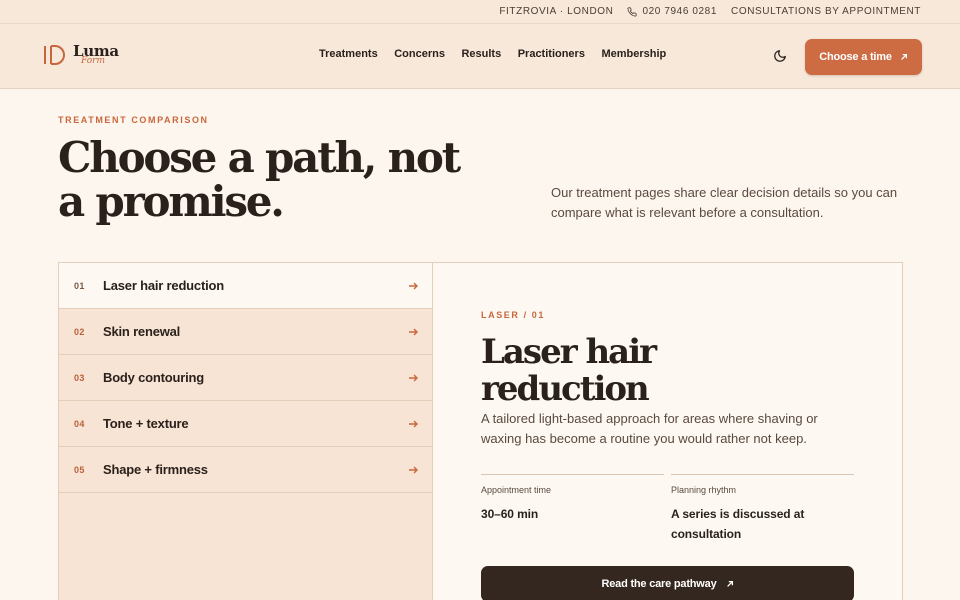  What do you see at coordinates (738, 524) in the screenshot?
I see `meta-value: A series is discussed at consultation` at bounding box center [738, 524].